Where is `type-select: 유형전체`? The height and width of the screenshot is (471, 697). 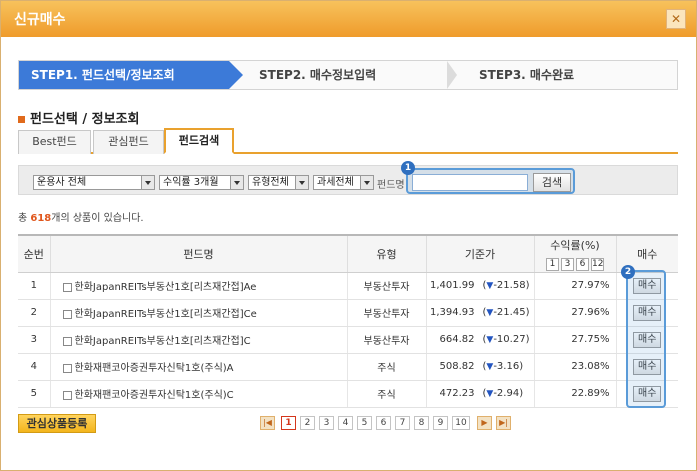
type-select: 유형전체 is located at coordinates (278, 182).